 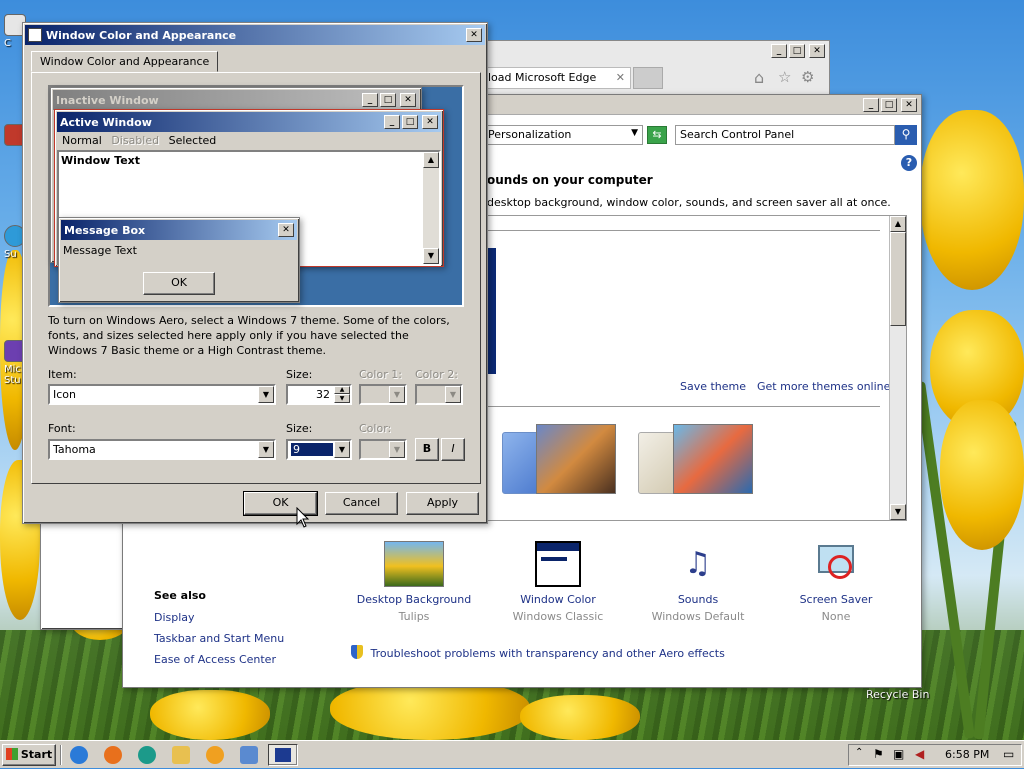 What do you see at coordinates (684, 406) in the screenshot?
I see `divider` at bounding box center [684, 406].